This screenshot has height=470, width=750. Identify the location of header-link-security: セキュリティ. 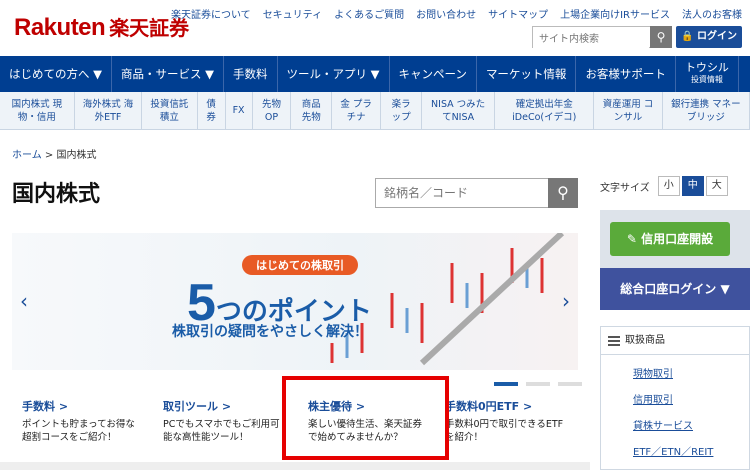
(292, 13).